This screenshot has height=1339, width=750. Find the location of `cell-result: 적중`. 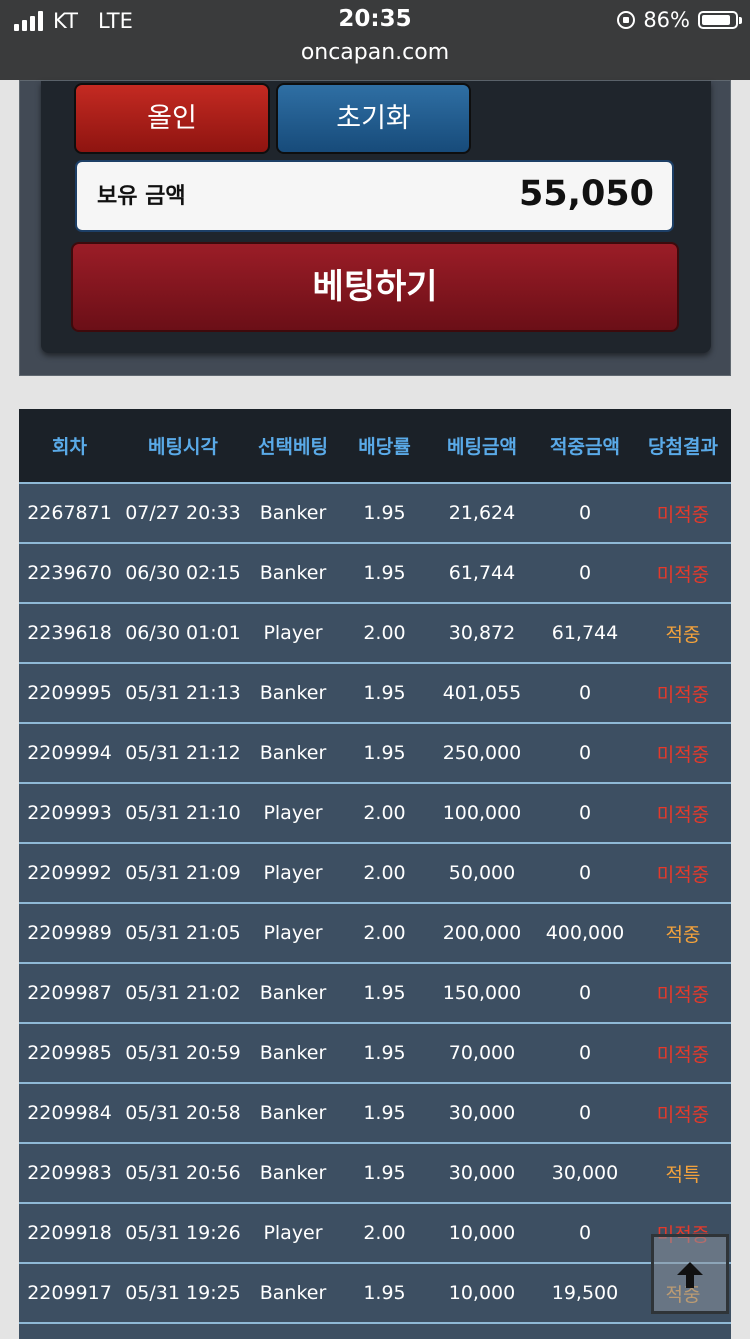

cell-result: 적중 is located at coordinates (683, 933).